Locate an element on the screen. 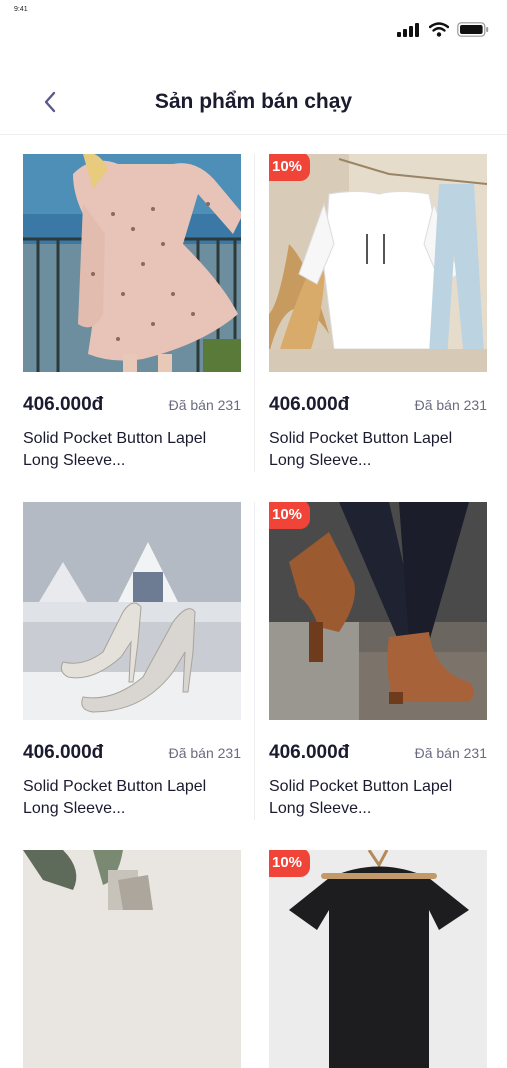  battery-icon is located at coordinates (473, 29).